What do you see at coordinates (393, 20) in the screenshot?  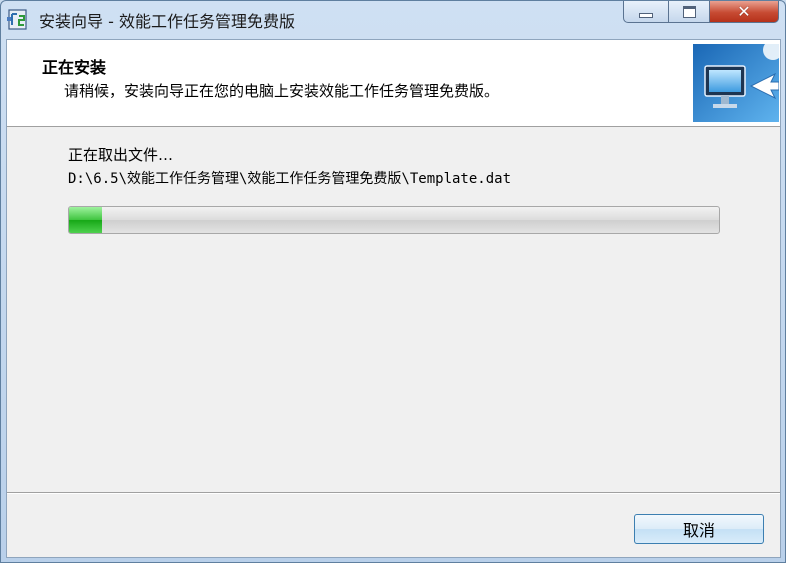 I see `title-bar: 安装向导 - 效能工作任务管理免费版 ✕` at bounding box center [393, 20].